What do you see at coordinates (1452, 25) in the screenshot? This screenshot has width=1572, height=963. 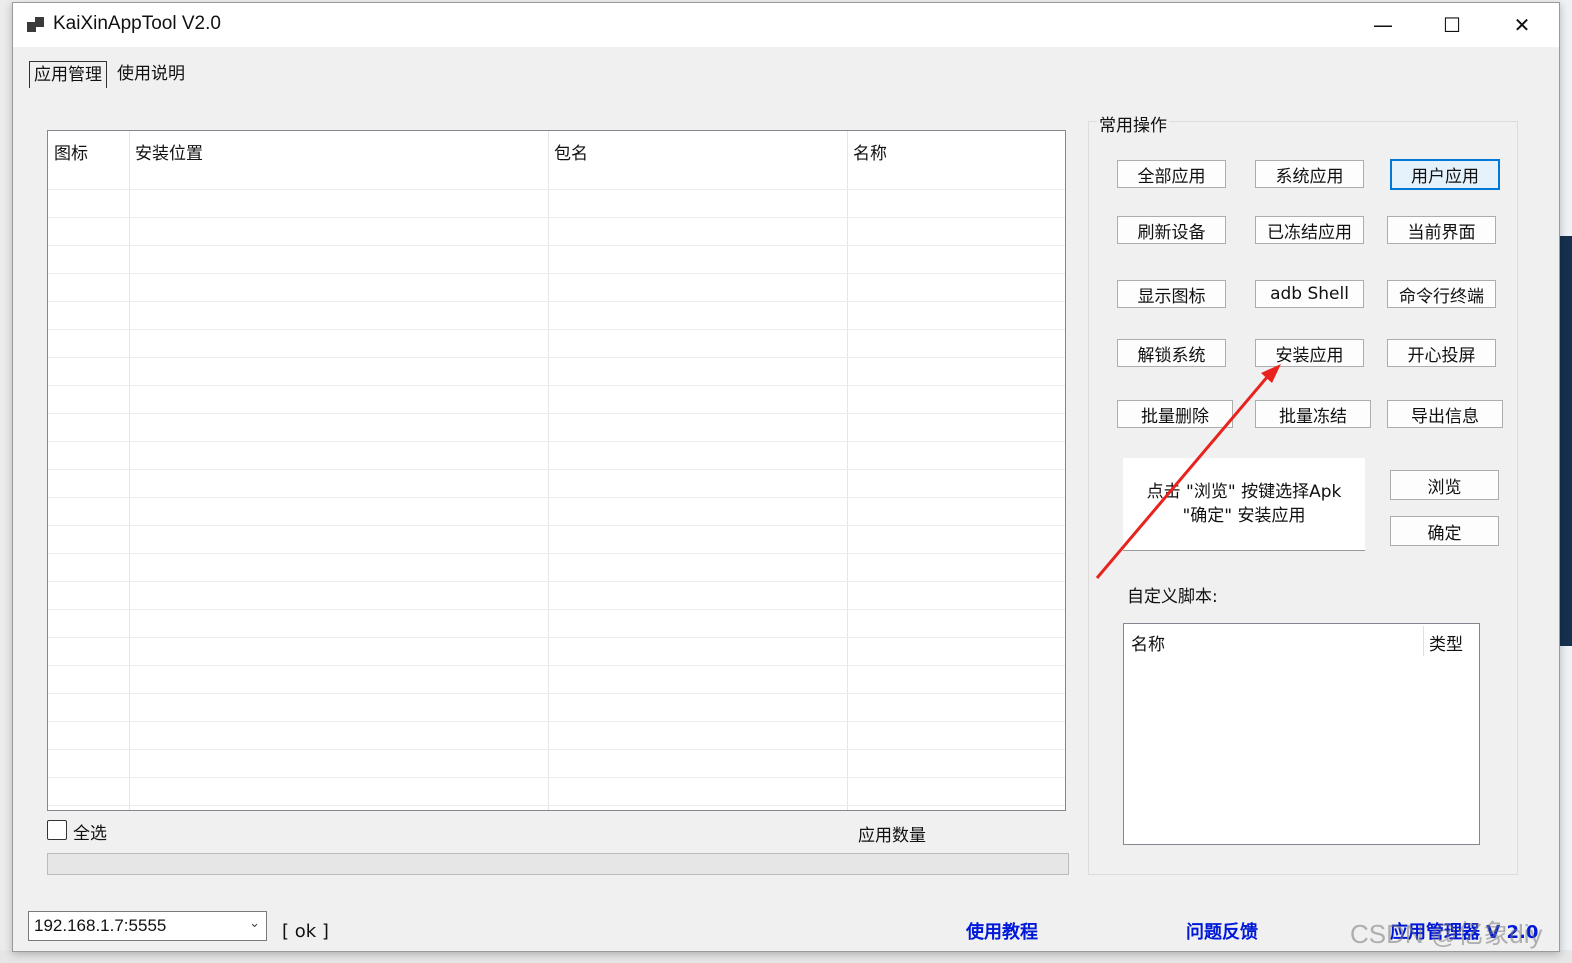 I see `maximize-button: ☐` at bounding box center [1452, 25].